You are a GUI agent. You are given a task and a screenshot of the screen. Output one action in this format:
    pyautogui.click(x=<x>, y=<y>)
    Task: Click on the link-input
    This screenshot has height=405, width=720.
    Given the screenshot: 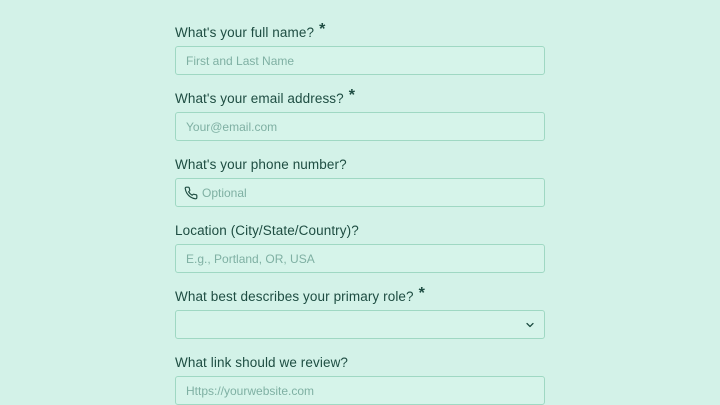 What is the action you would take?
    pyautogui.click(x=360, y=390)
    